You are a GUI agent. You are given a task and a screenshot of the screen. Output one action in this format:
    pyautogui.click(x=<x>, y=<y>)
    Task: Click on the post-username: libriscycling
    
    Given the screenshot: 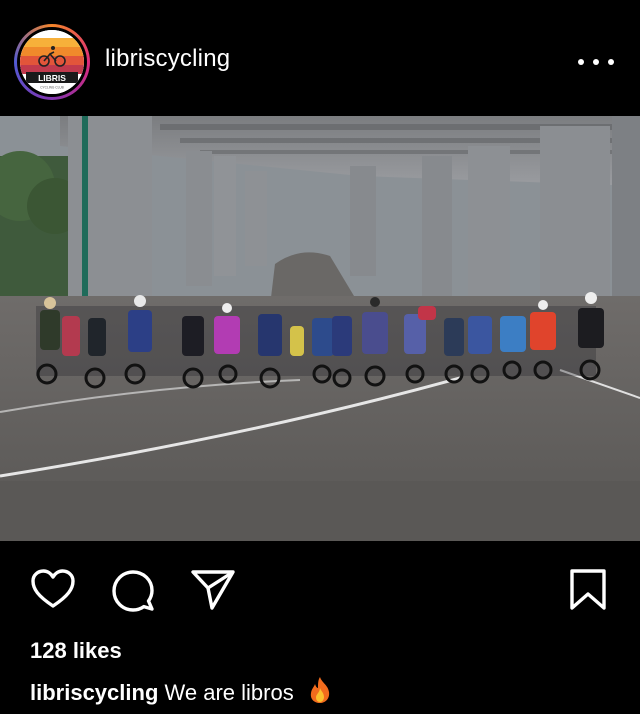 What is the action you would take?
    pyautogui.click(x=167, y=59)
    